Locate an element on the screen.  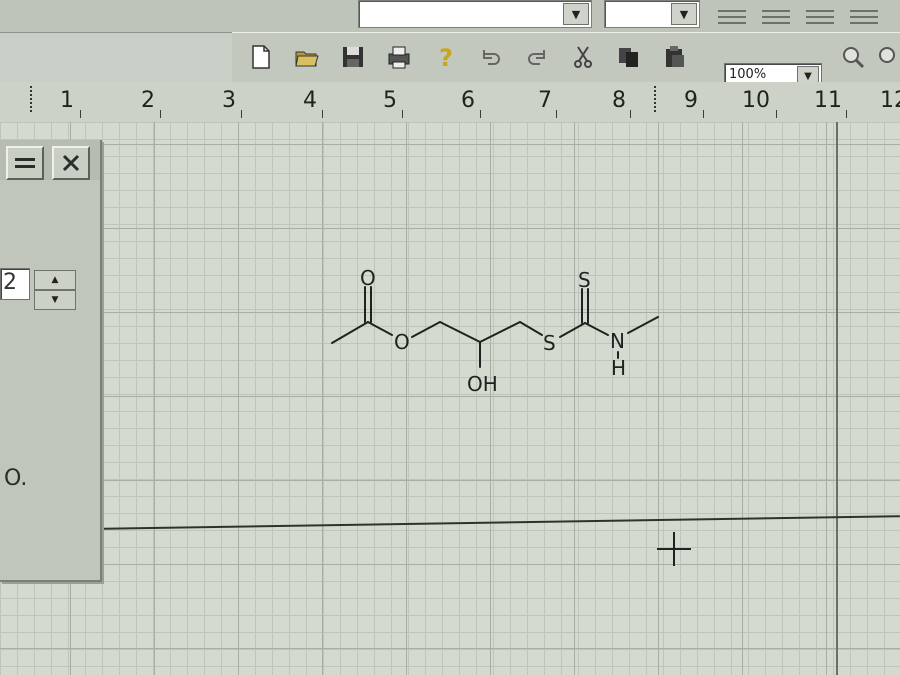
crosshair-cursor-icon is located at coordinates (674, 549).